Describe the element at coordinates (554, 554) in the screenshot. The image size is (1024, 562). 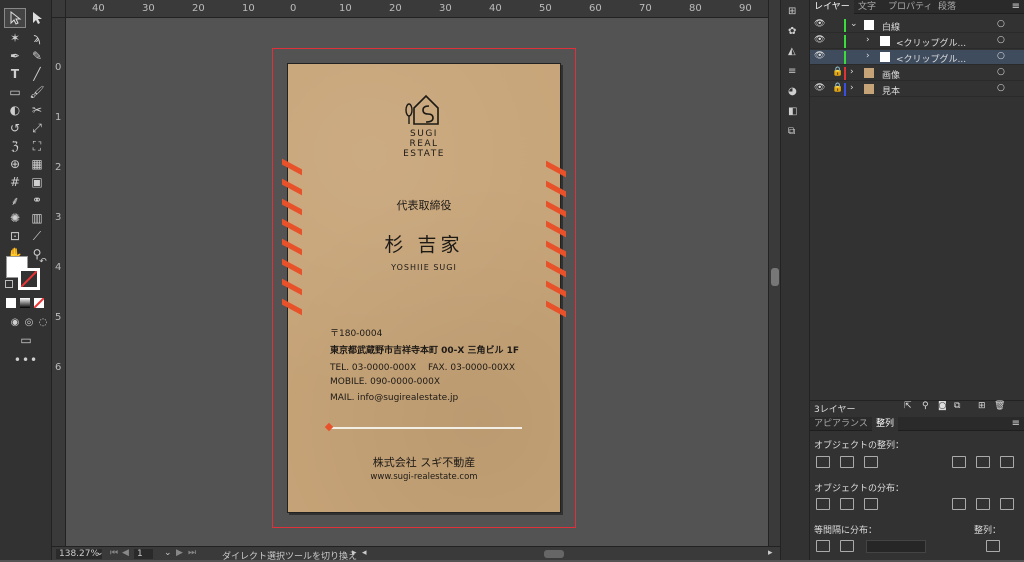
I see `horizontal-scroll-thumb` at that location.